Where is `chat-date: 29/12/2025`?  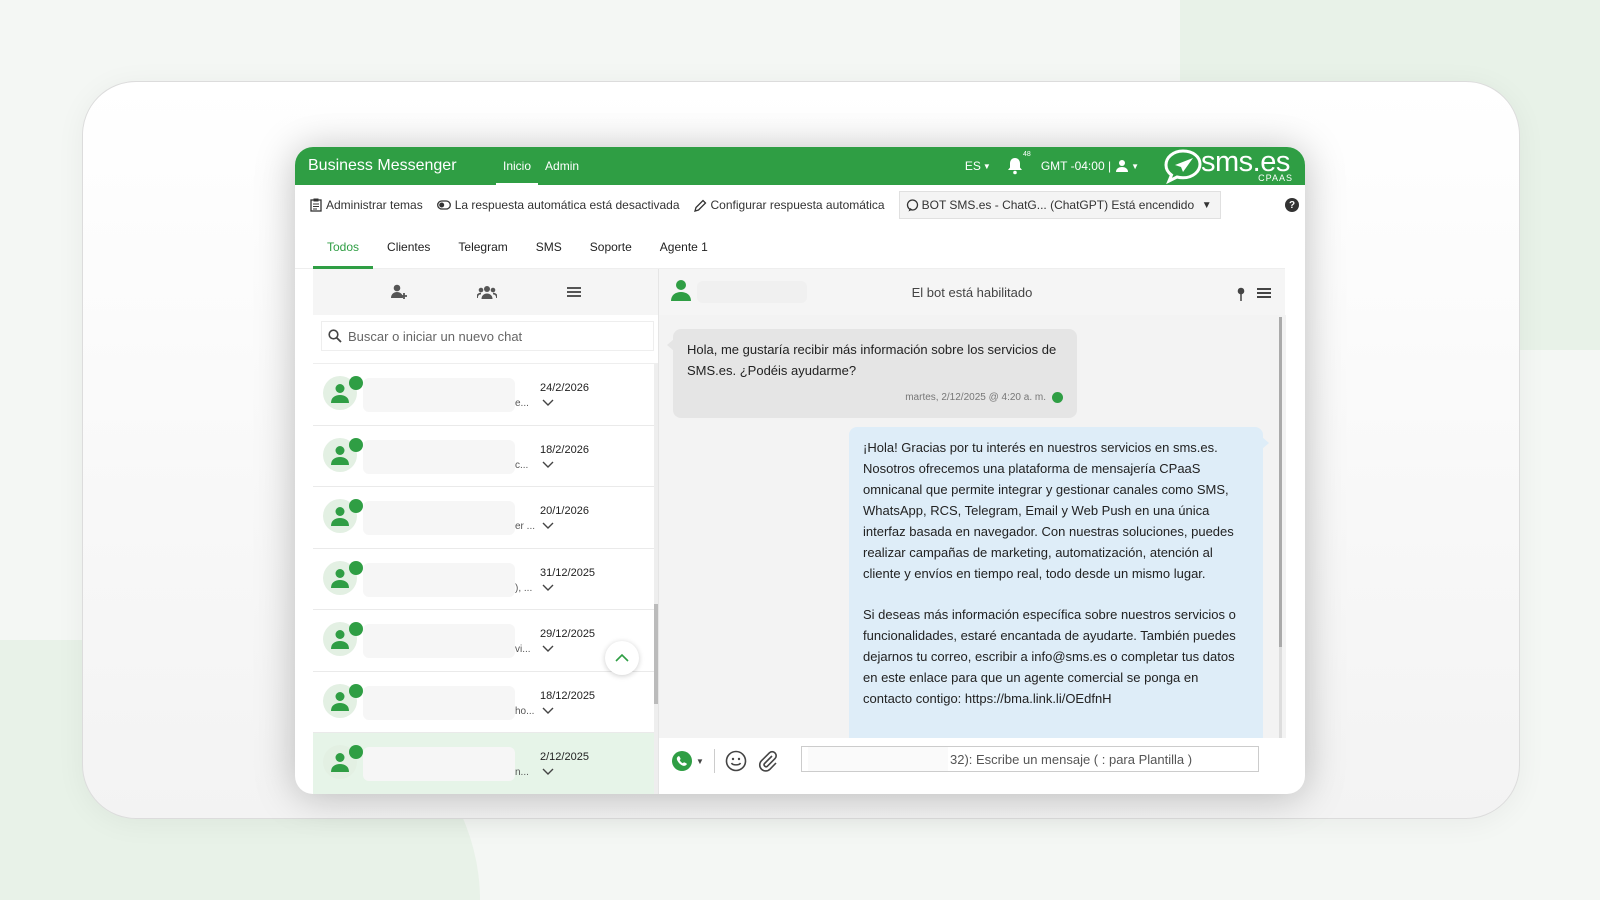 chat-date: 29/12/2025 is located at coordinates (568, 634).